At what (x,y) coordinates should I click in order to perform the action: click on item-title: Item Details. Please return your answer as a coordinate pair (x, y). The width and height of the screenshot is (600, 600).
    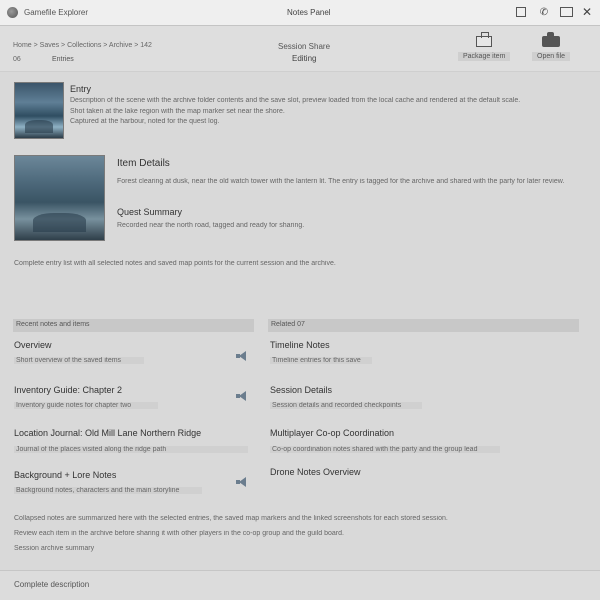
    Looking at the image, I should click on (143, 163).